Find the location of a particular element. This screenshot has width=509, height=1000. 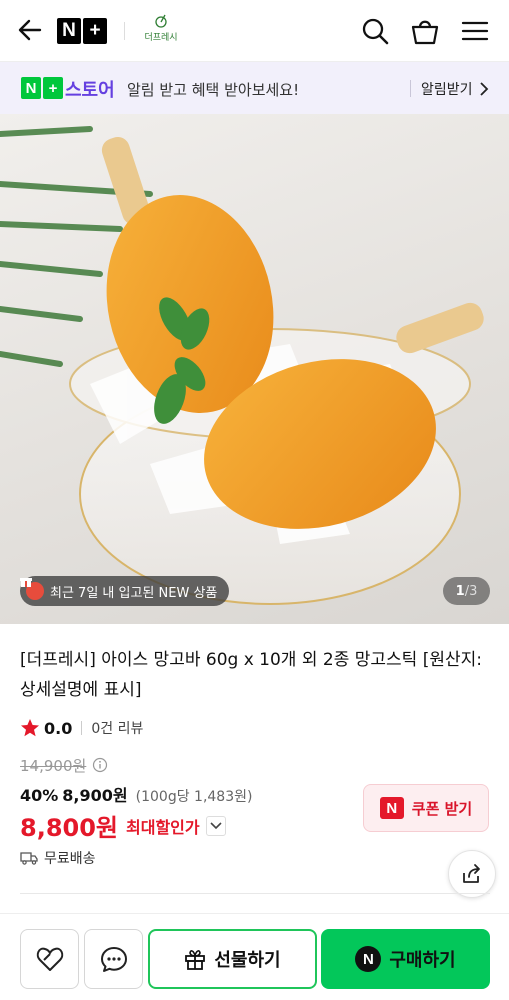

original-price: 14,900원 is located at coordinates (53, 766).